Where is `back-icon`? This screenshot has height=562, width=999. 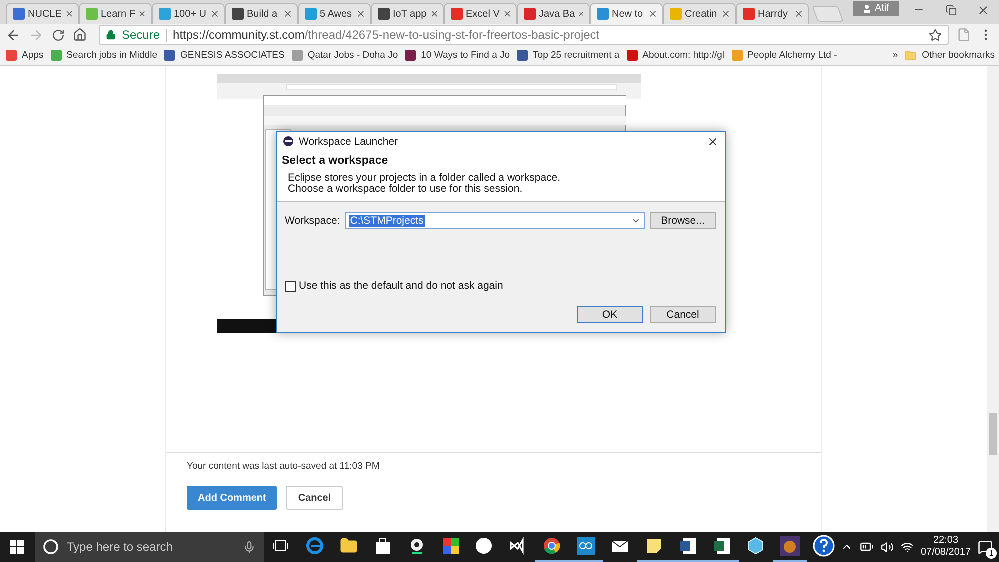
back-icon is located at coordinates (13, 35).